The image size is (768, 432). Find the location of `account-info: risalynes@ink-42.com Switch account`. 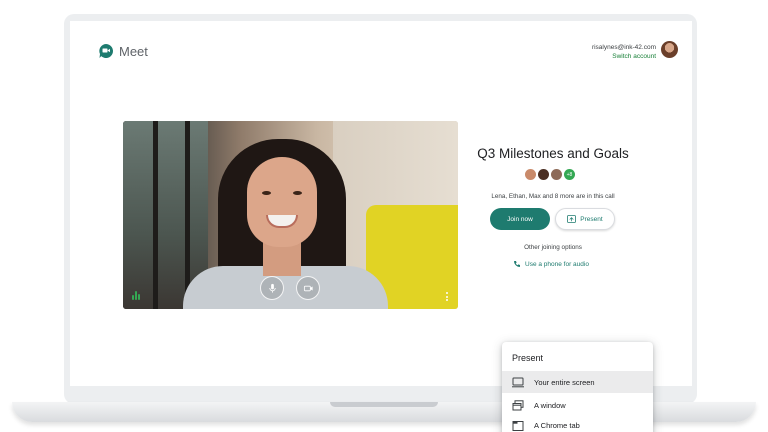

account-info: risalynes@ink-42.com Switch account is located at coordinates (624, 52).